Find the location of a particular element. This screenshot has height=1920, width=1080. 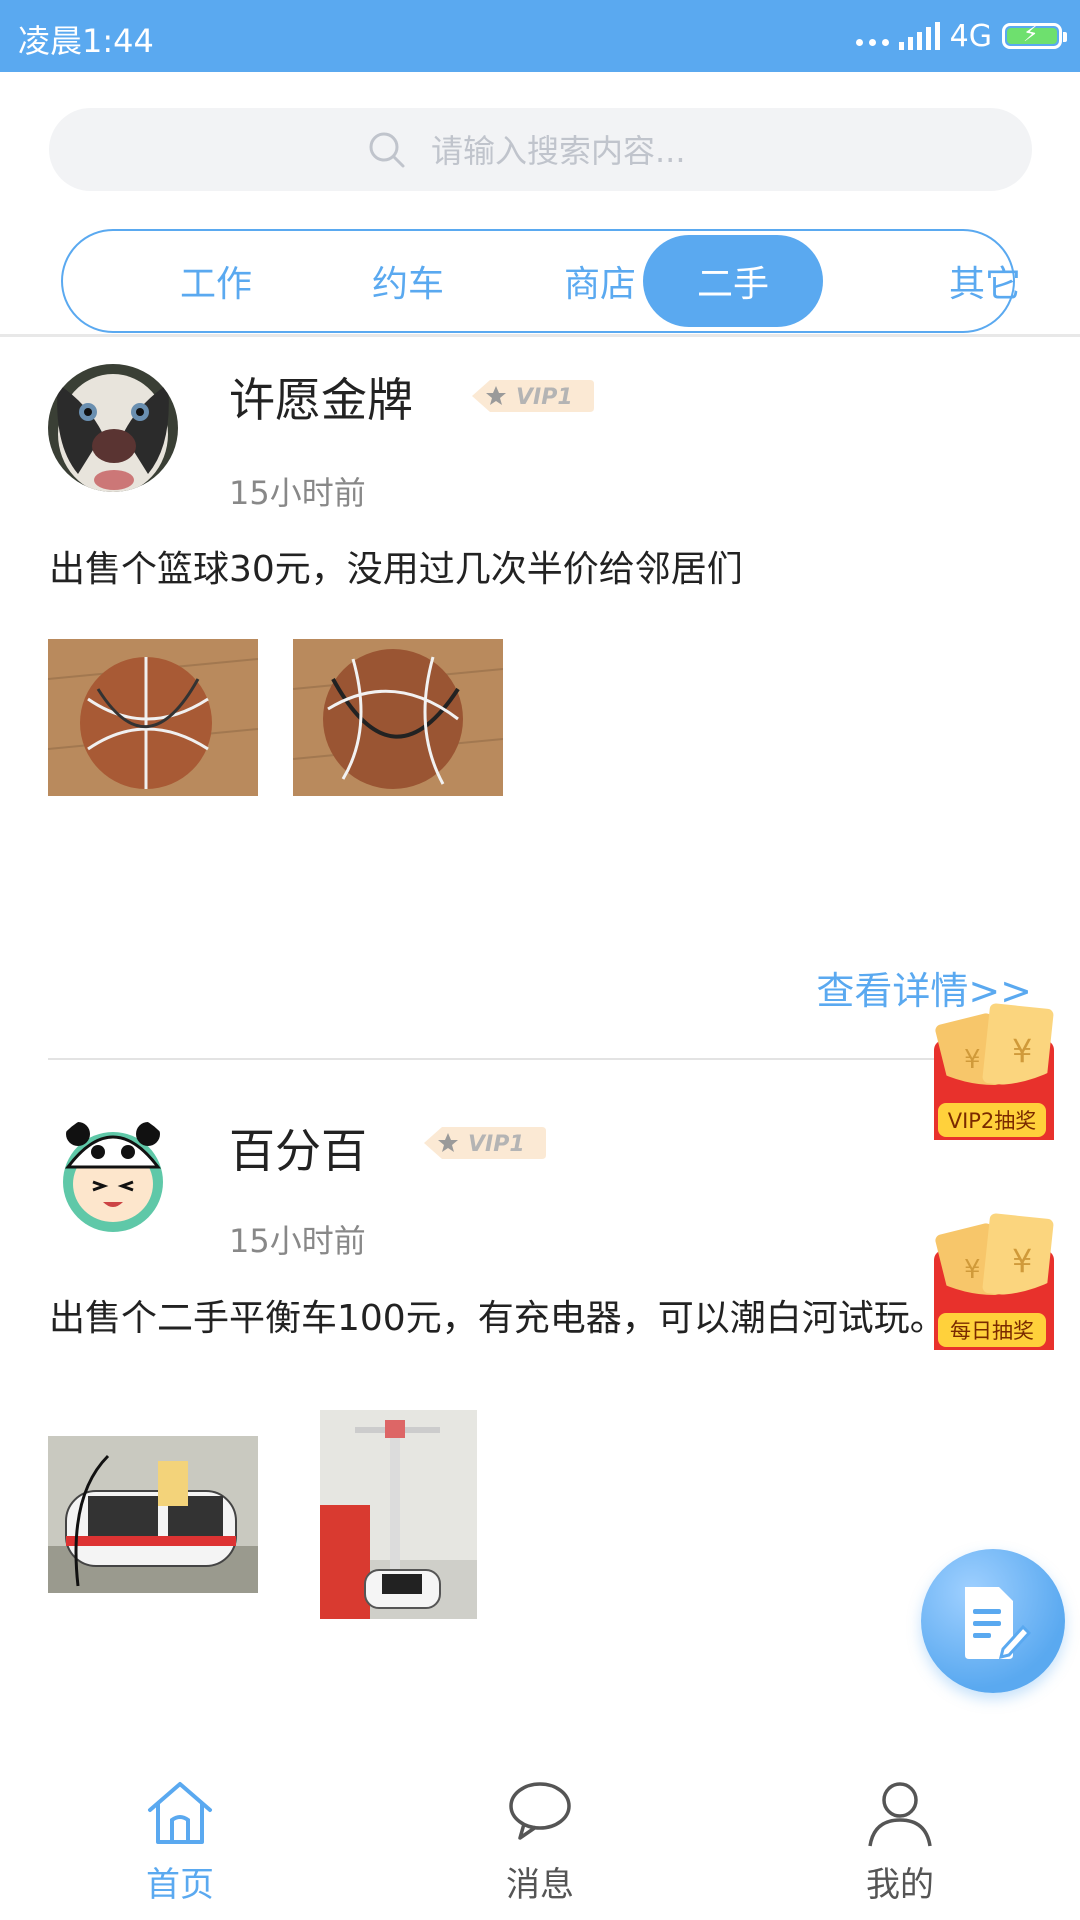

nav-home: 首页 is located at coordinates (180, 1830).